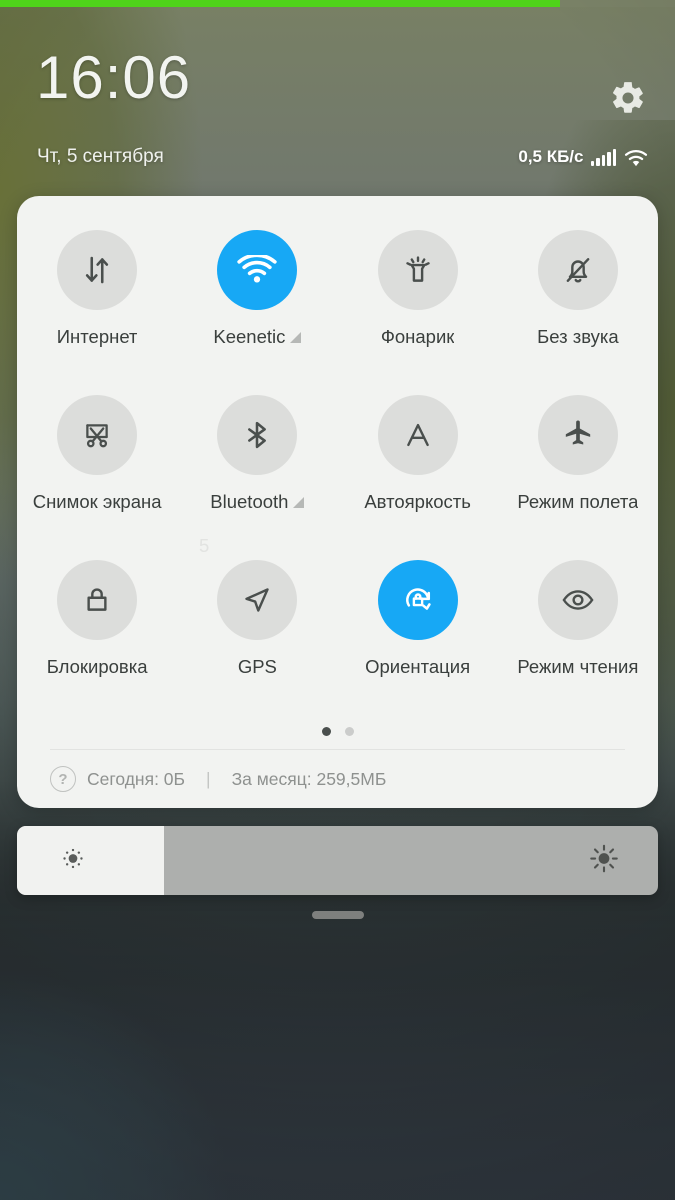  I want to click on top-progress-fill, so click(280, 3).